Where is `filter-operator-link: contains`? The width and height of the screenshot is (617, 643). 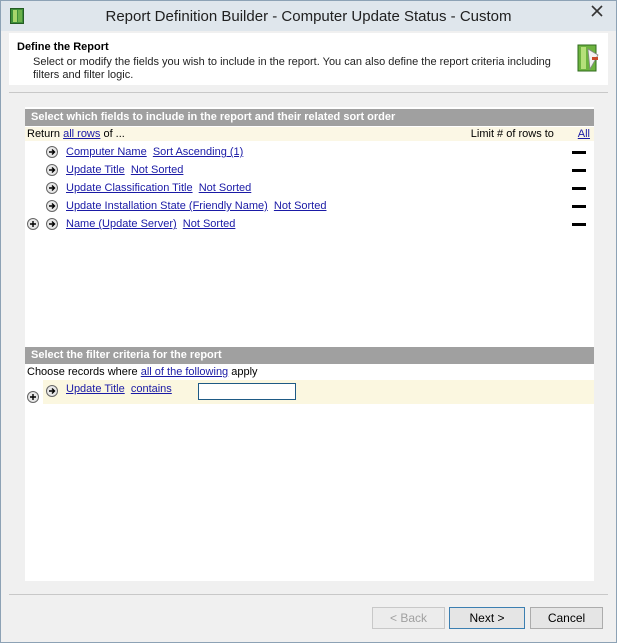
filter-operator-link: contains is located at coordinates (151, 389).